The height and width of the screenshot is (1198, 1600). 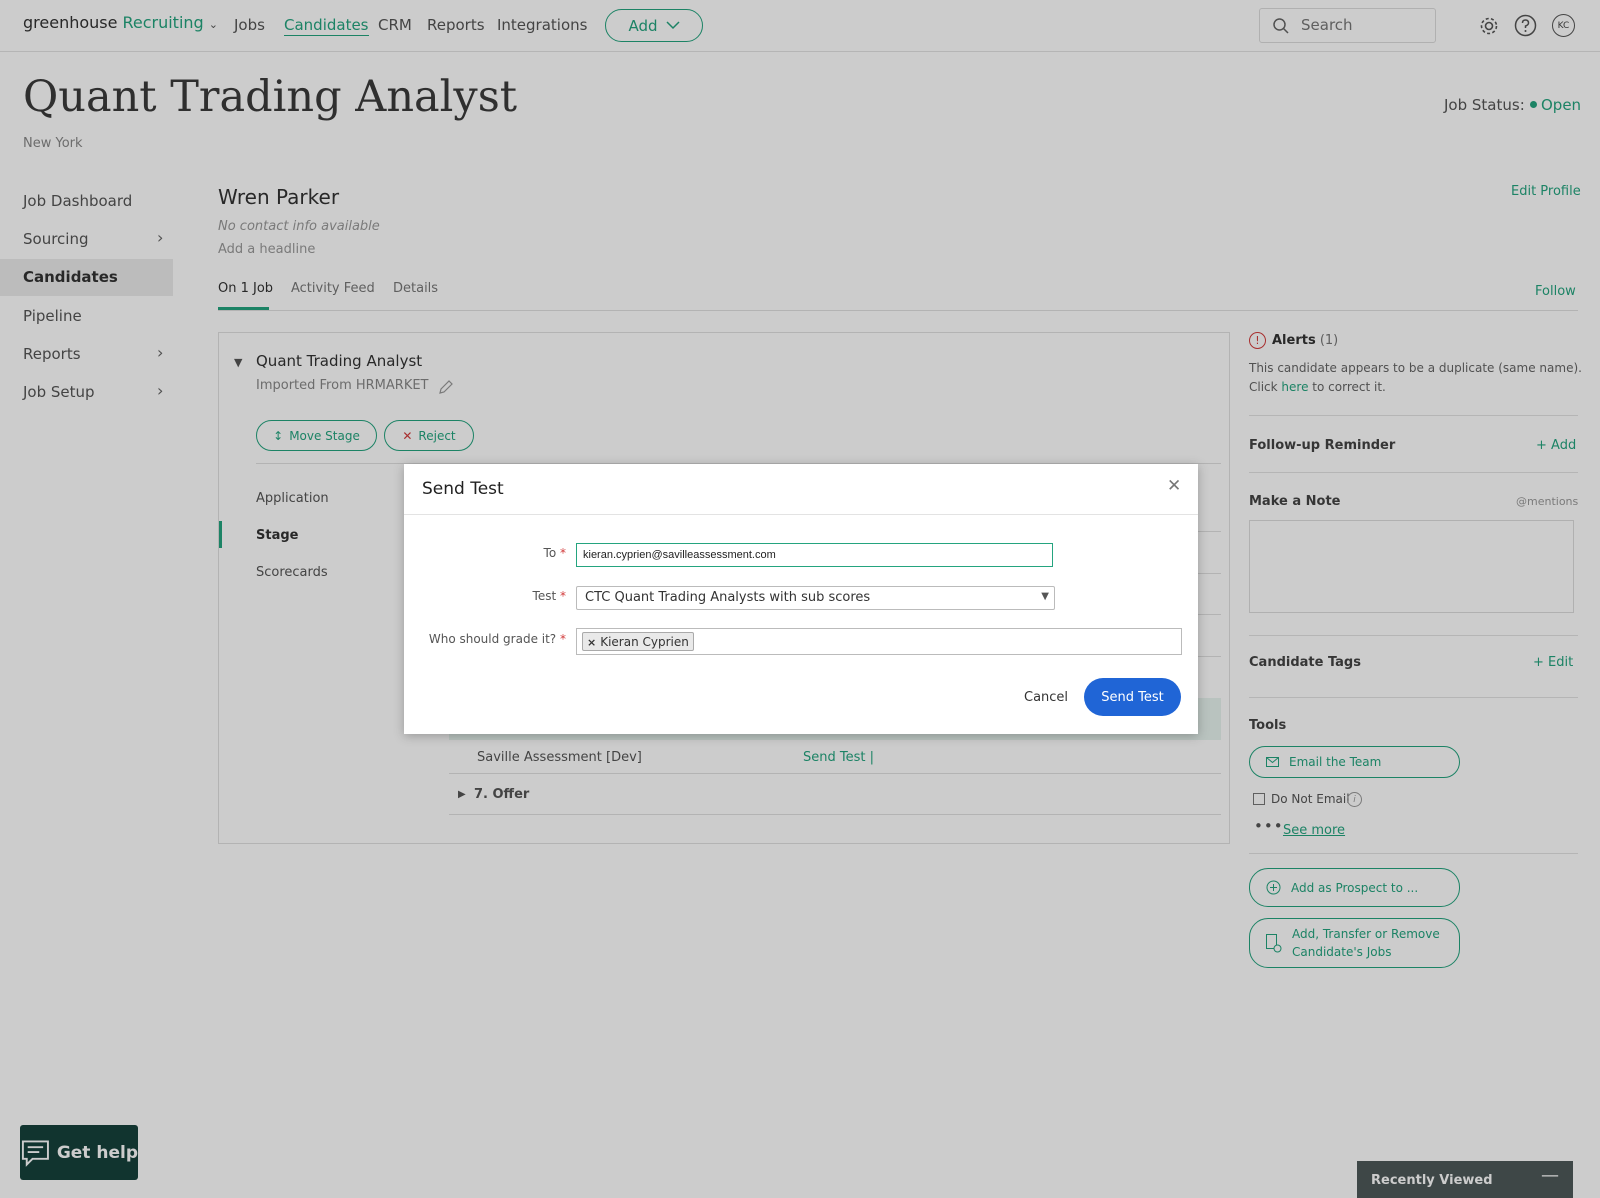 I want to click on dropdown-arrow-icon: ▼, so click(x=1045, y=596).